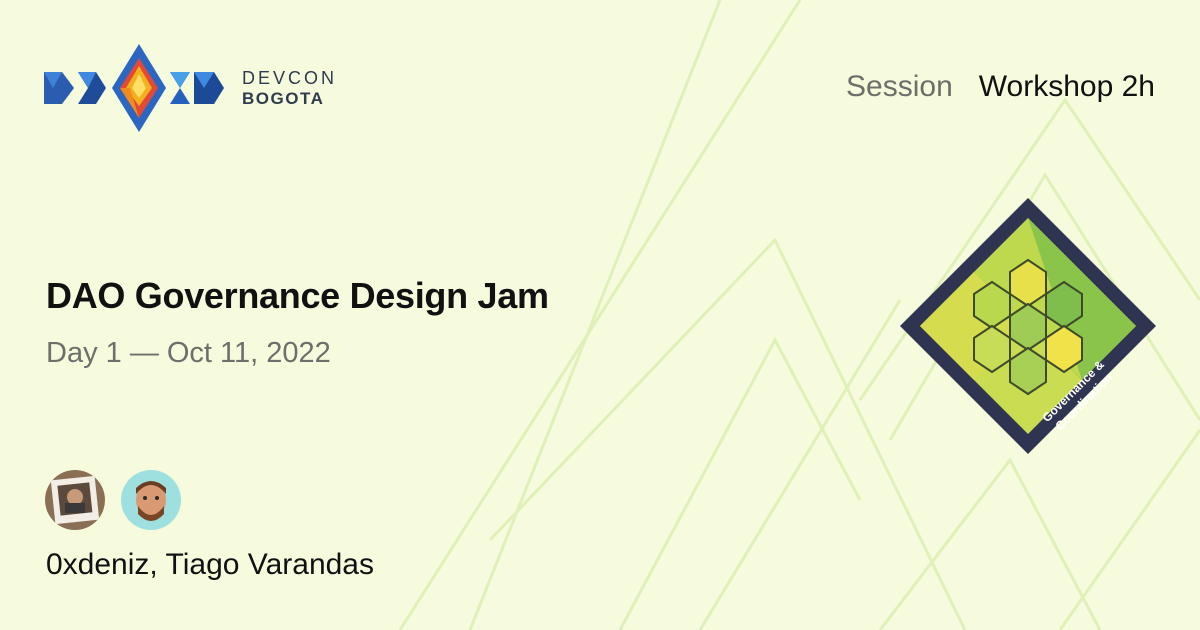  What do you see at coordinates (290, 78) in the screenshot?
I see `brand-line1: DEVCON` at bounding box center [290, 78].